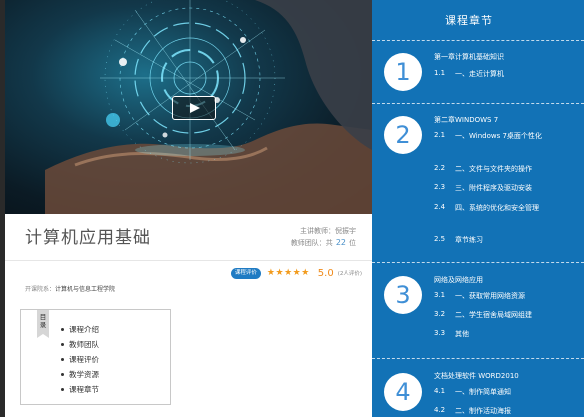  Describe the element at coordinates (325, 273) in the screenshot. I see `rating-score: 5.0` at that location.